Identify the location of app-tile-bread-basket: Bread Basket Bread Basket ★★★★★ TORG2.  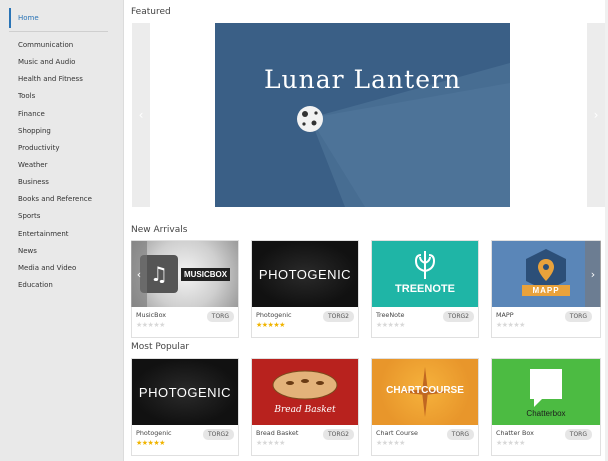
(305, 407).